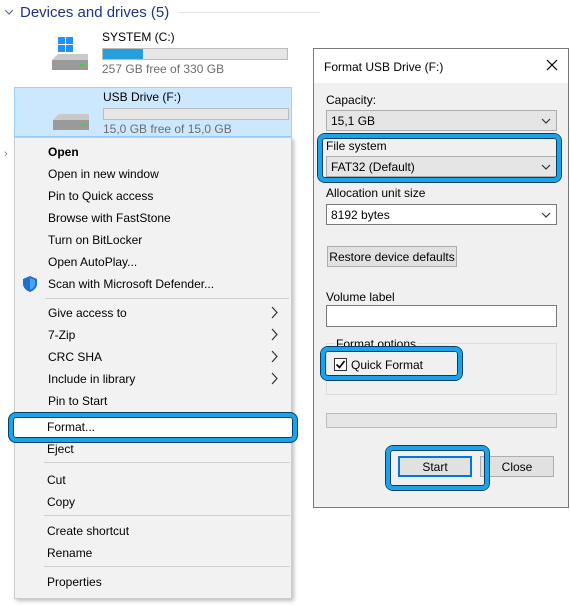 The width and height of the screenshot is (570, 607). Describe the element at coordinates (61, 502) in the screenshot. I see `menu-item-copy: Copy` at that location.